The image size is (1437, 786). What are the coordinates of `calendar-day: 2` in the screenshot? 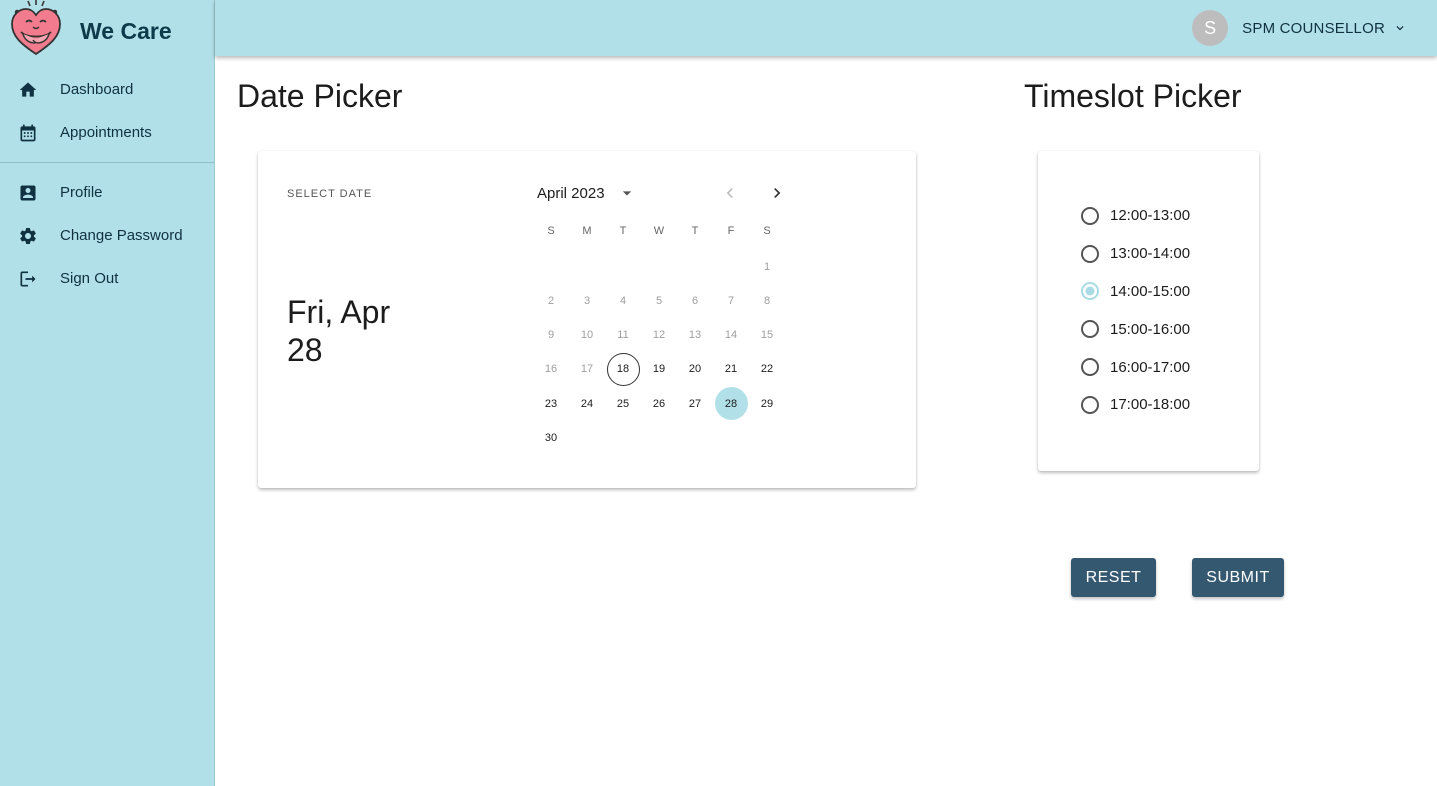 It's located at (551, 300).